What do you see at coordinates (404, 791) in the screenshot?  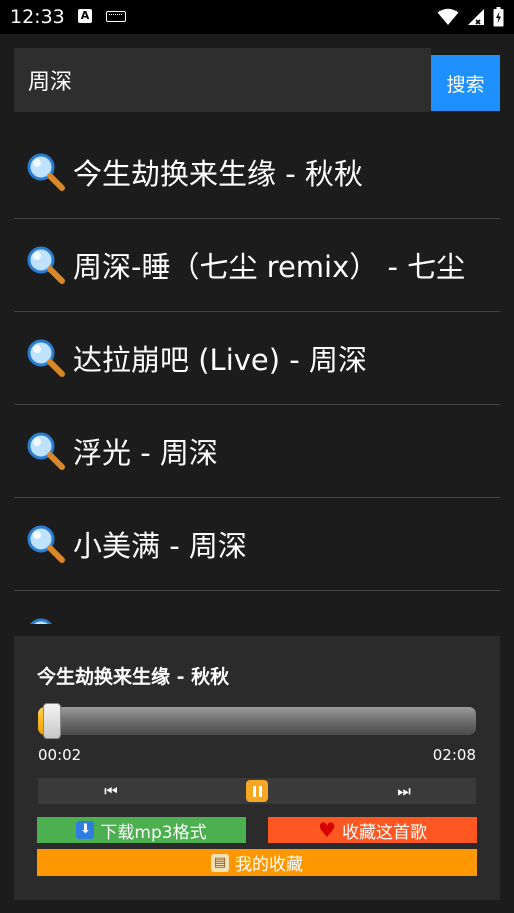 I see `next-icon: ⏭` at bounding box center [404, 791].